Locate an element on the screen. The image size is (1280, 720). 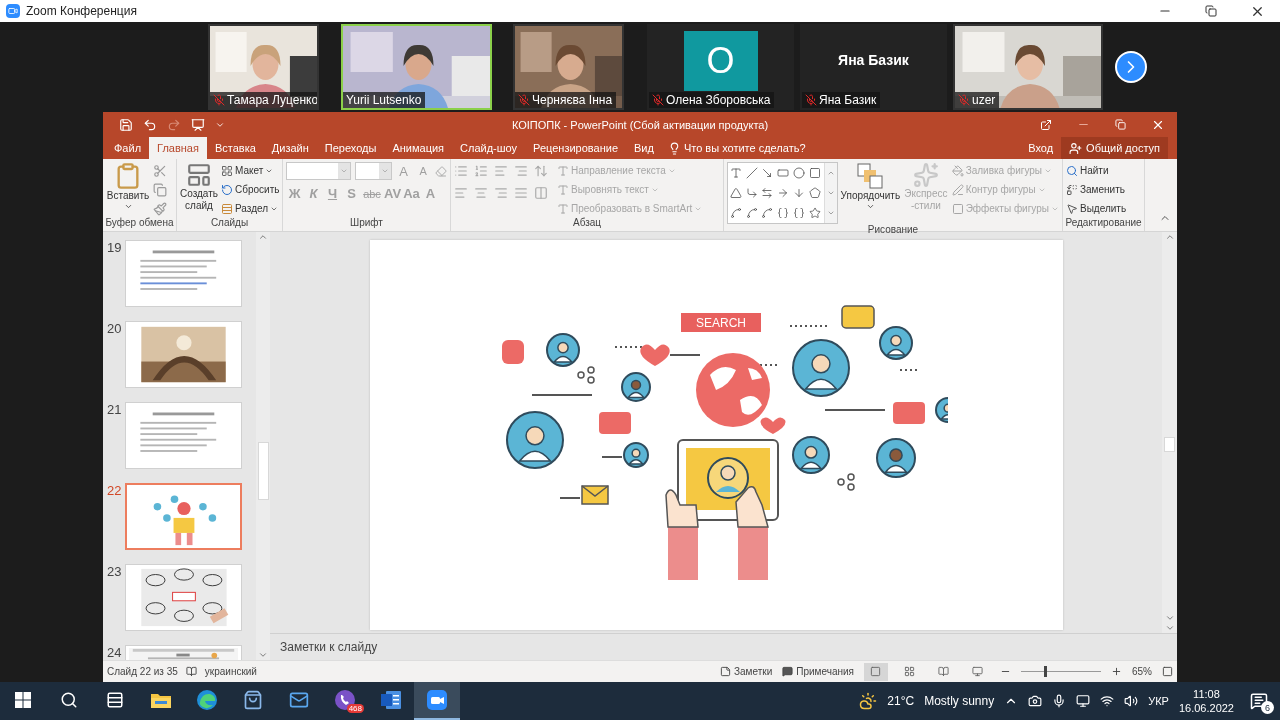
arrow-line-icon is located at coordinates (767, 173).